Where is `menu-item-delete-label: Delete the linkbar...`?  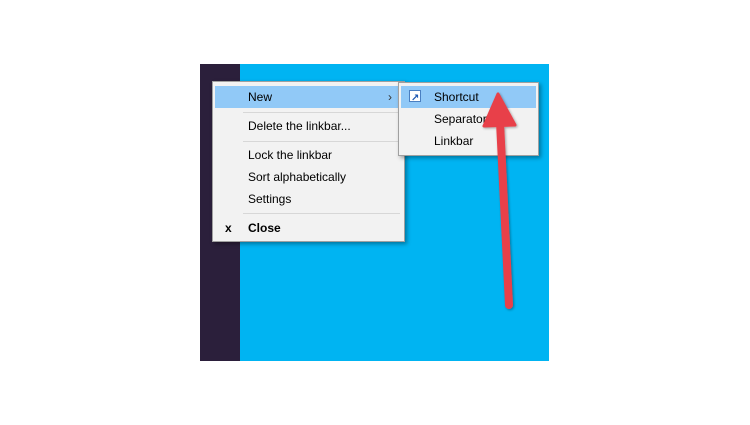
menu-item-delete-label: Delete the linkbar... is located at coordinates (299, 126).